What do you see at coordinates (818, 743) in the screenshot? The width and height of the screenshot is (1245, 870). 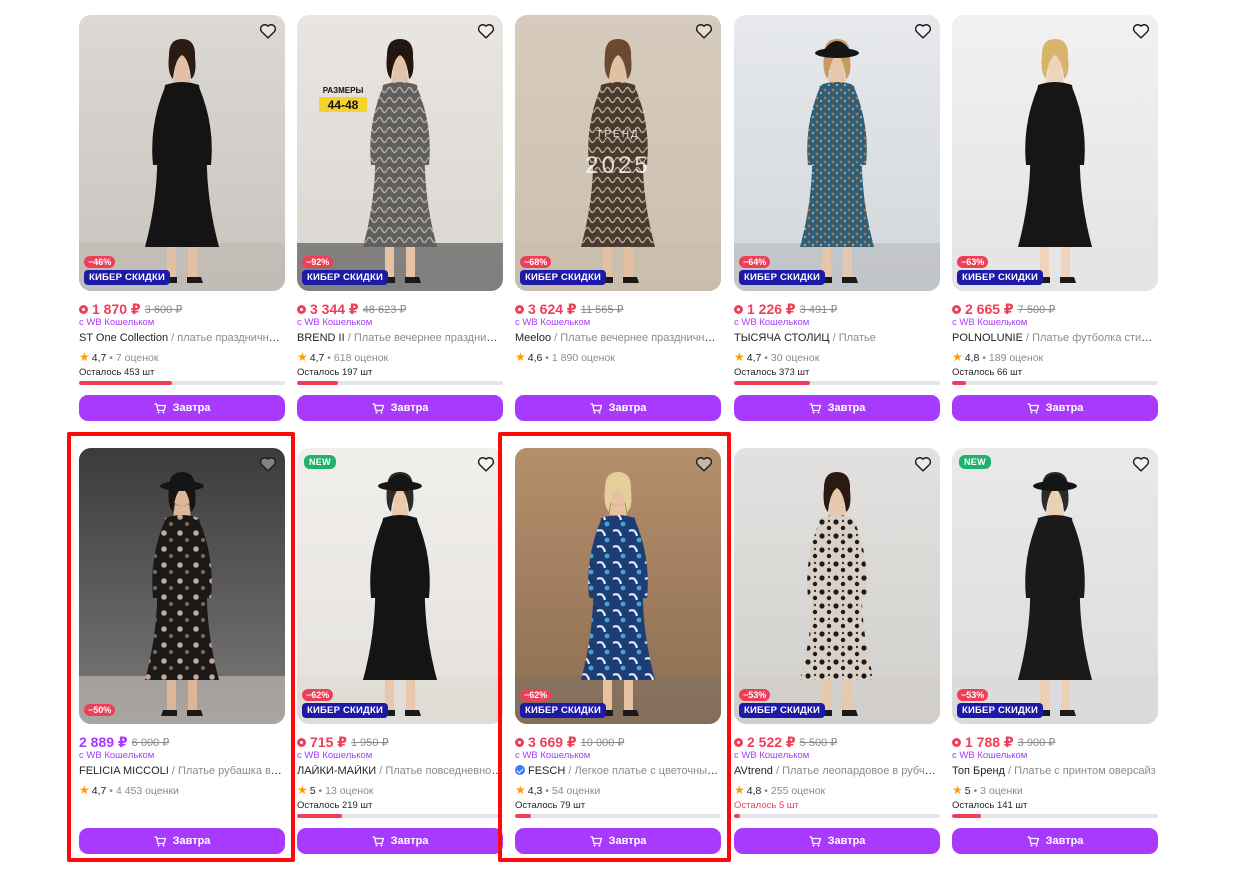 I see `old-price: 5 500 ₽` at bounding box center [818, 743].